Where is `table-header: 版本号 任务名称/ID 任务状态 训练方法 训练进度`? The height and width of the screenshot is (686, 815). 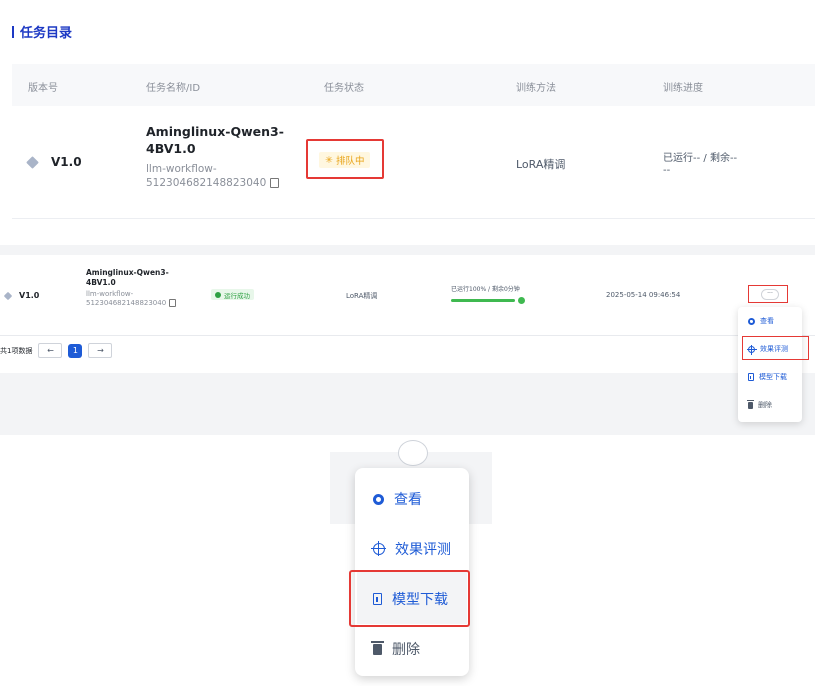
table-header: 版本号 任务名称/ID 任务状态 训练方法 训练进度 is located at coordinates (413, 85).